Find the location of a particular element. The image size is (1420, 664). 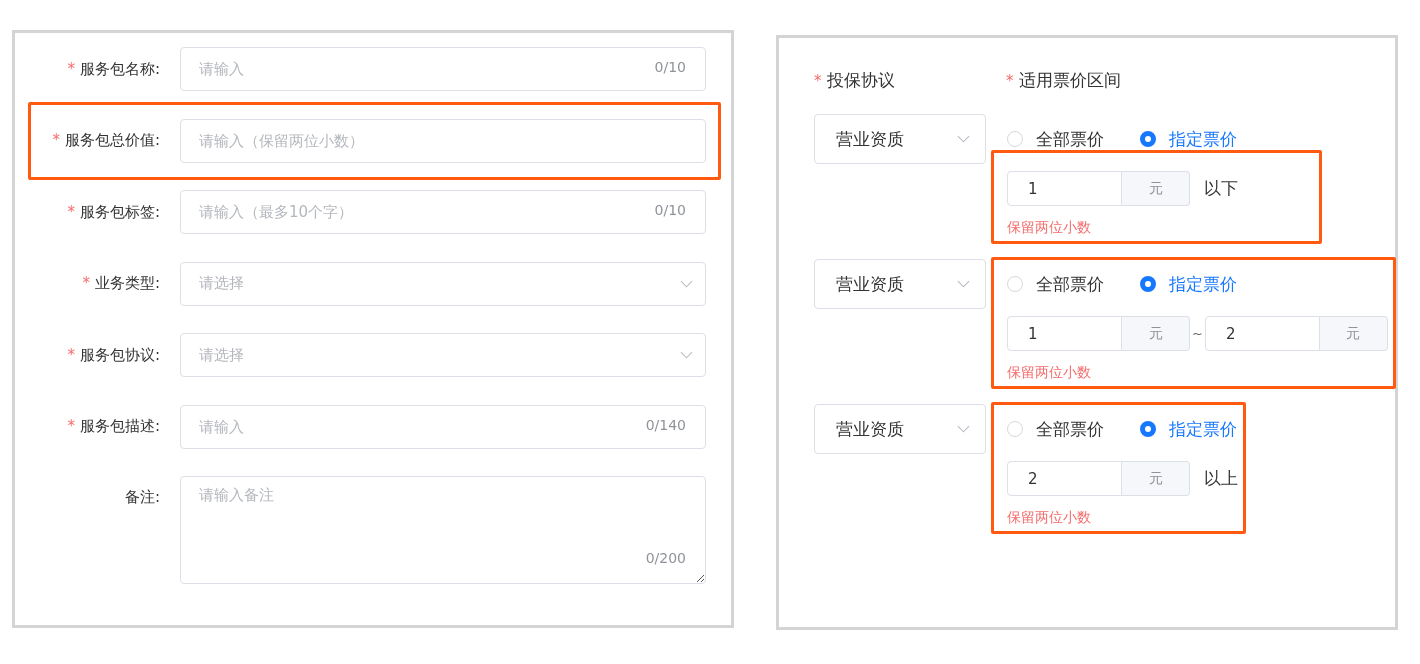

range-suffix: 以上 is located at coordinates (1221, 478).